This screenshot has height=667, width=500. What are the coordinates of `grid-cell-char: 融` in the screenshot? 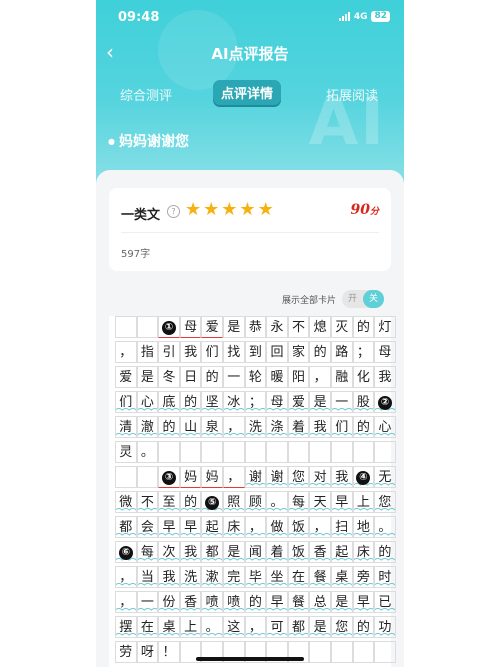 It's located at (341, 377).